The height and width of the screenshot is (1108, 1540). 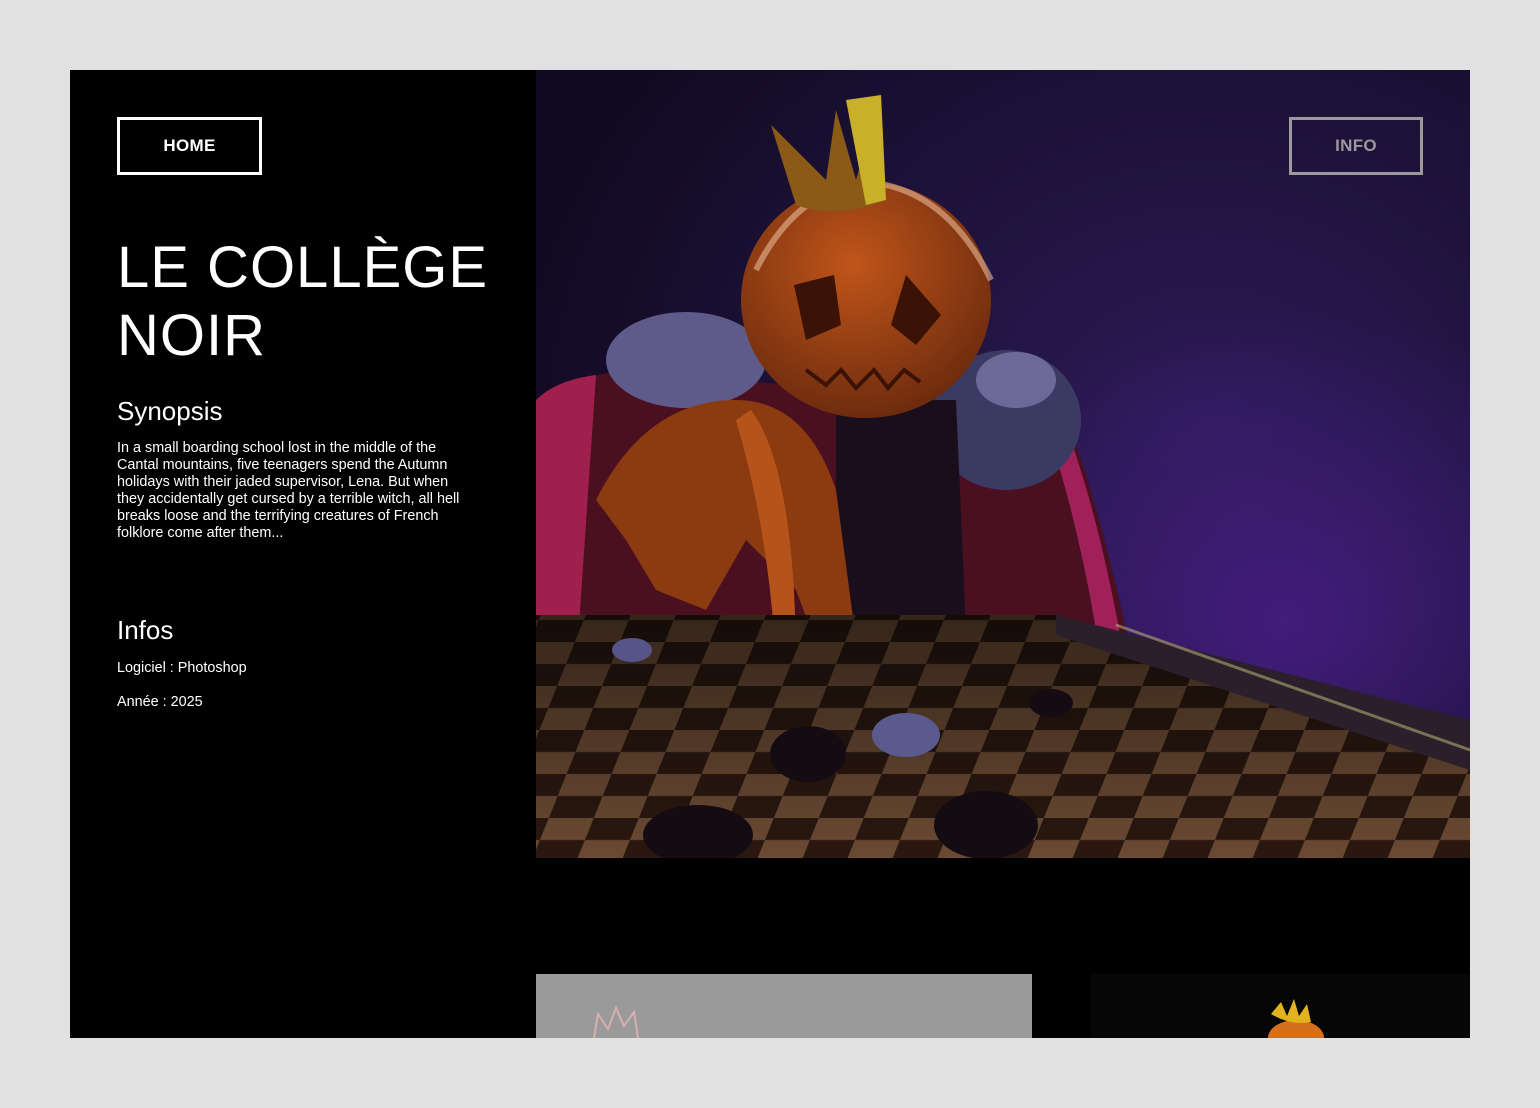 What do you see at coordinates (189, 146) in the screenshot?
I see `home-button: HOME` at bounding box center [189, 146].